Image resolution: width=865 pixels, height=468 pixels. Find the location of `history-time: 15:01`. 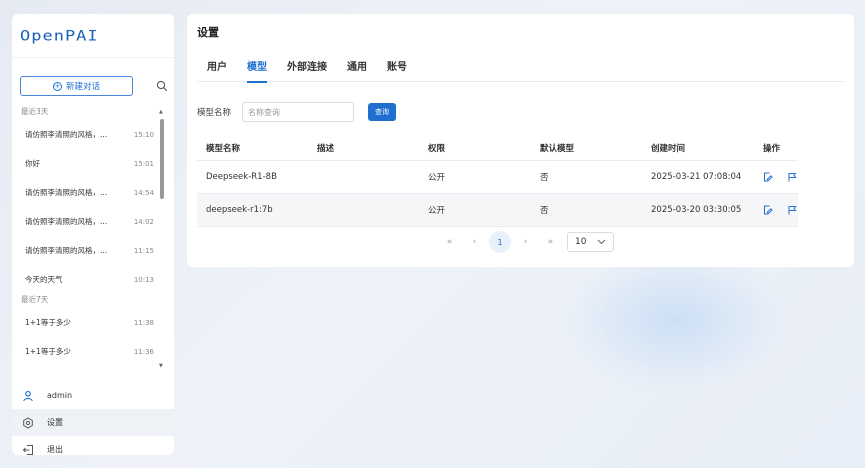

history-time: 15:01 is located at coordinates (143, 163).